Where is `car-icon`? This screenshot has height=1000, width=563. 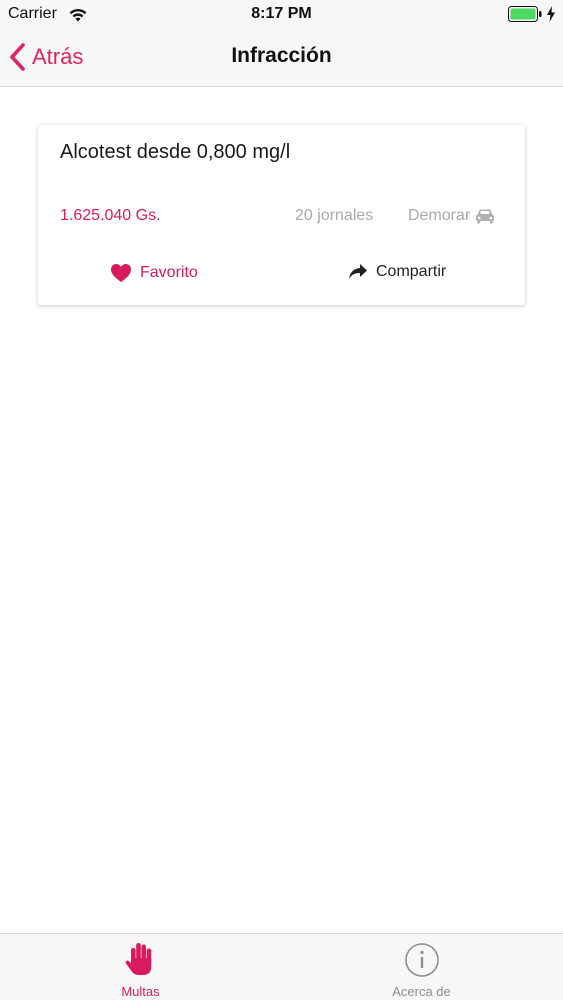 car-icon is located at coordinates (485, 216).